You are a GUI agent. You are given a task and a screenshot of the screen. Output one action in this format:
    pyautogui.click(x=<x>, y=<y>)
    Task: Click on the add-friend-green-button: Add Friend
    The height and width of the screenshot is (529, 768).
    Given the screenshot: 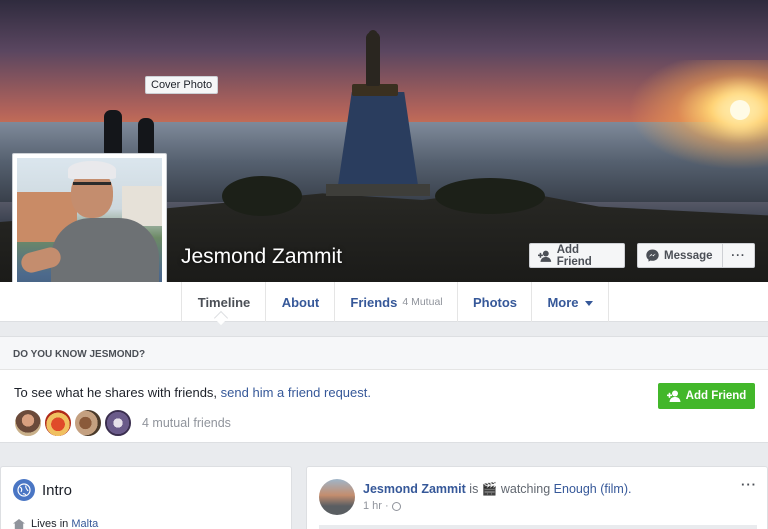 What is the action you would take?
    pyautogui.click(x=706, y=396)
    